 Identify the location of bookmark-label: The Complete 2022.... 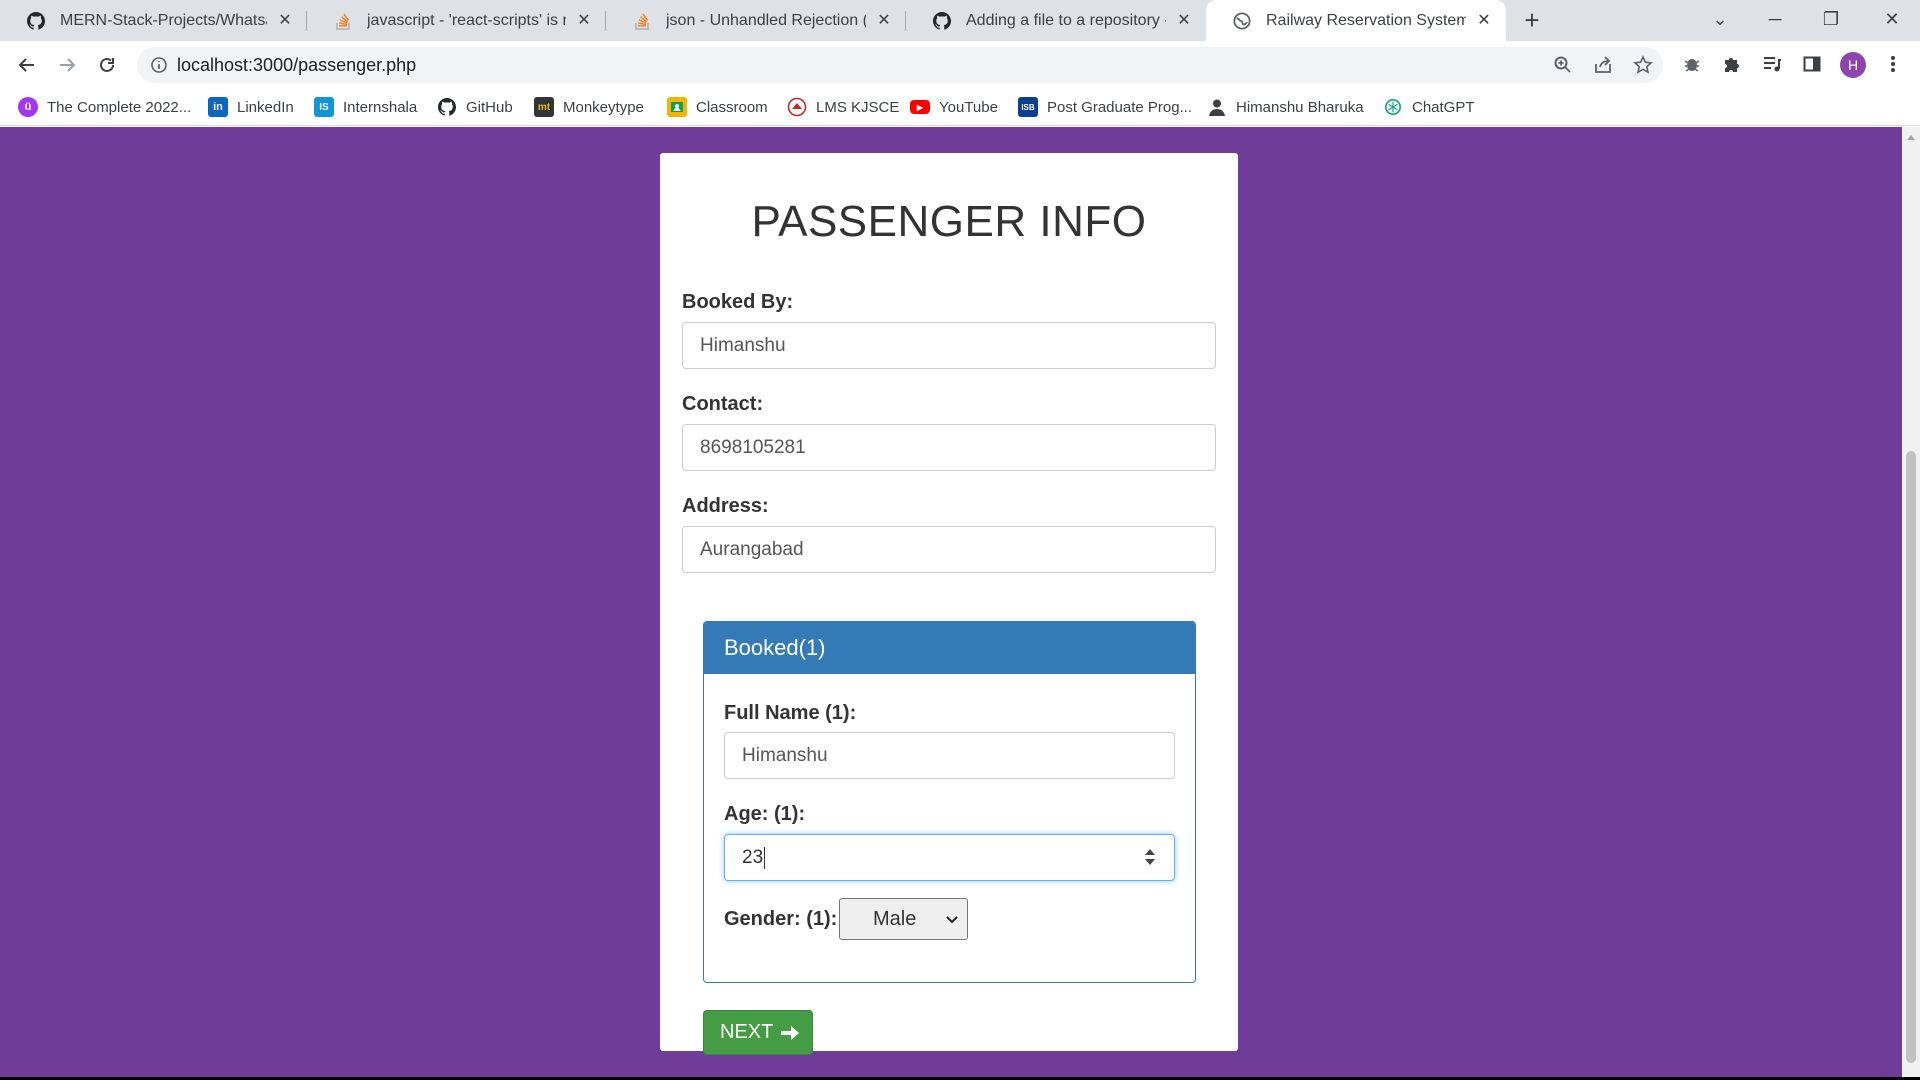
(119, 107).